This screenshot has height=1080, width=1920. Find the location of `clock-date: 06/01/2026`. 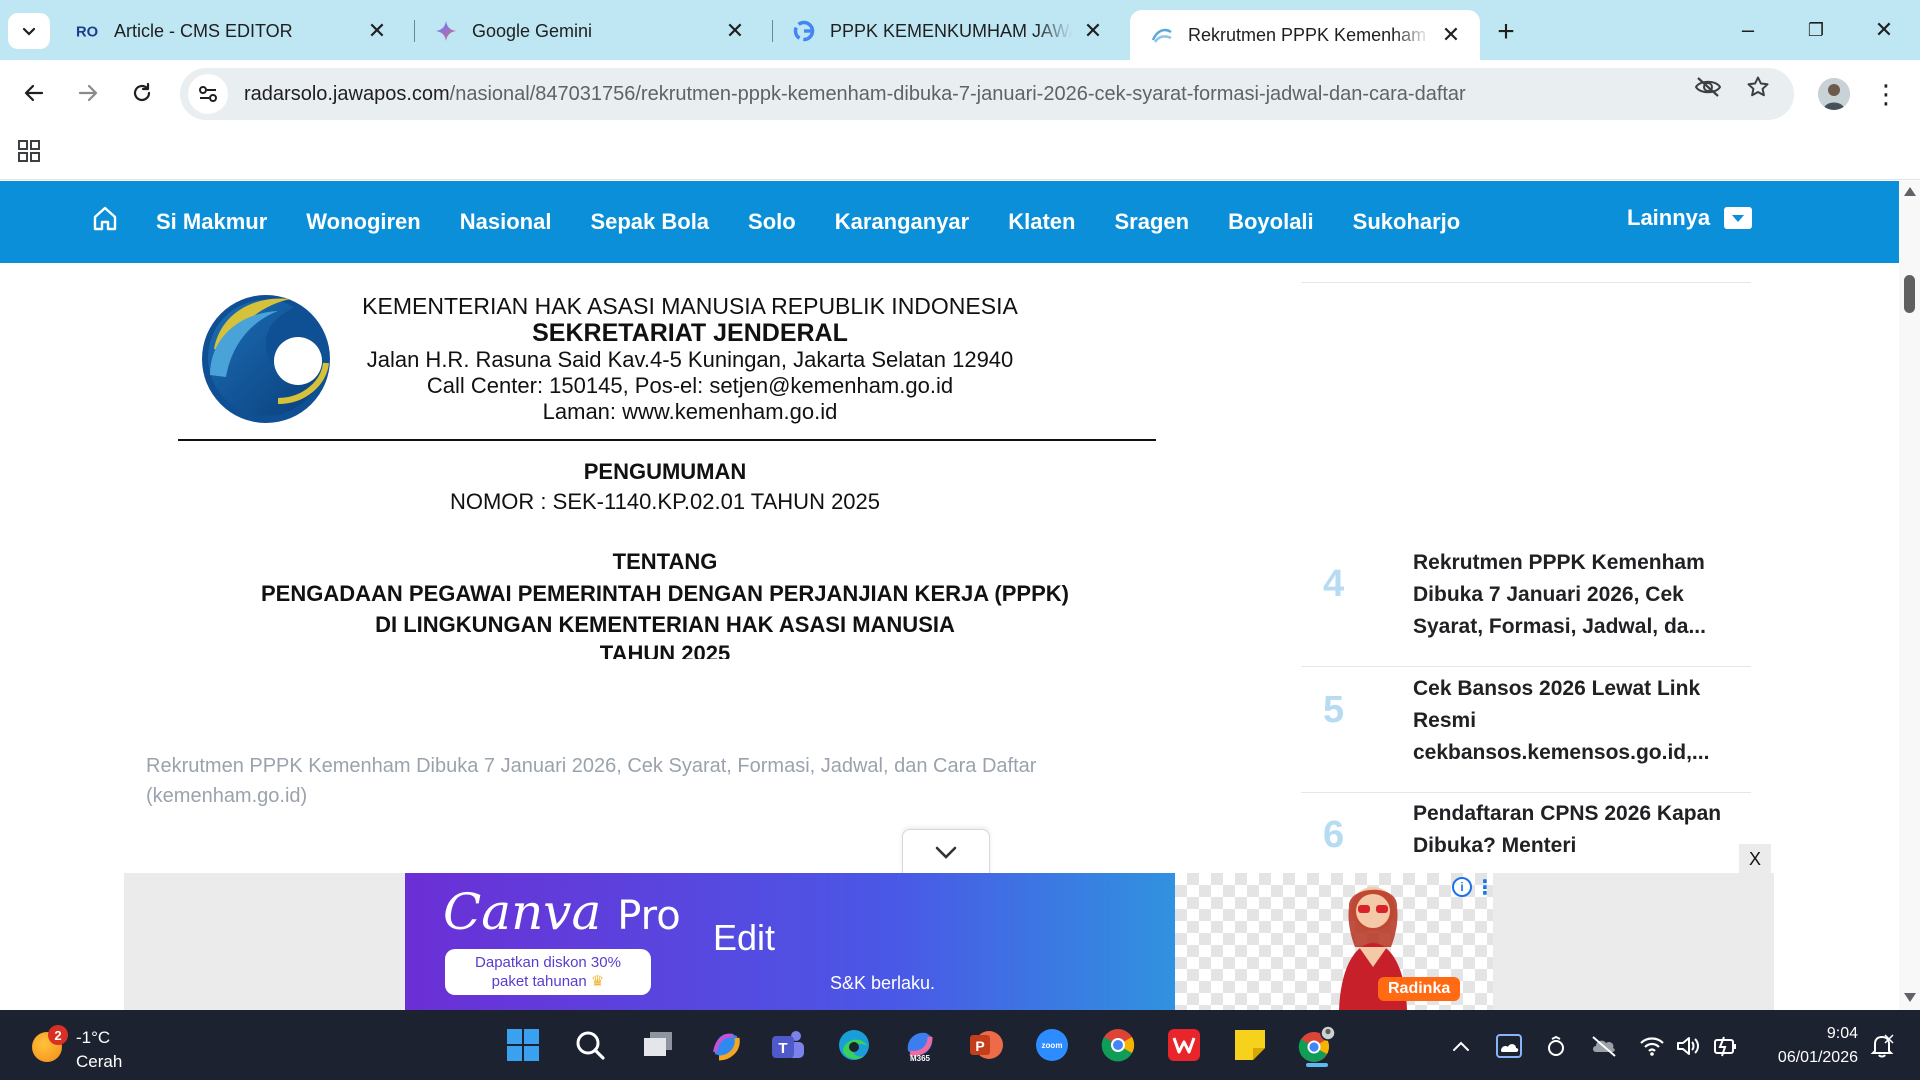

clock-date: 06/01/2026 is located at coordinates (1817, 1057).